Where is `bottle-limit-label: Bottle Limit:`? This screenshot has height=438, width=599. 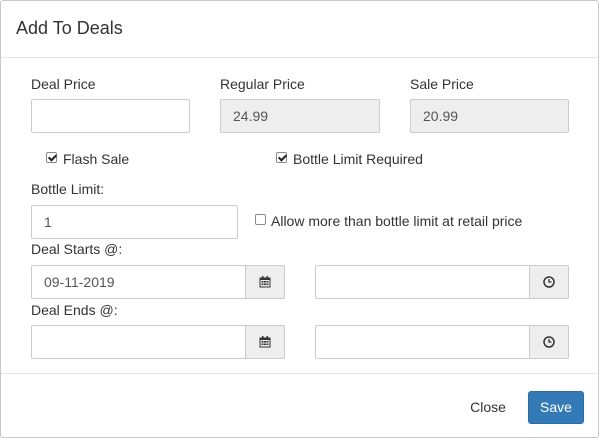 bottle-limit-label: Bottle Limit: is located at coordinates (68, 189).